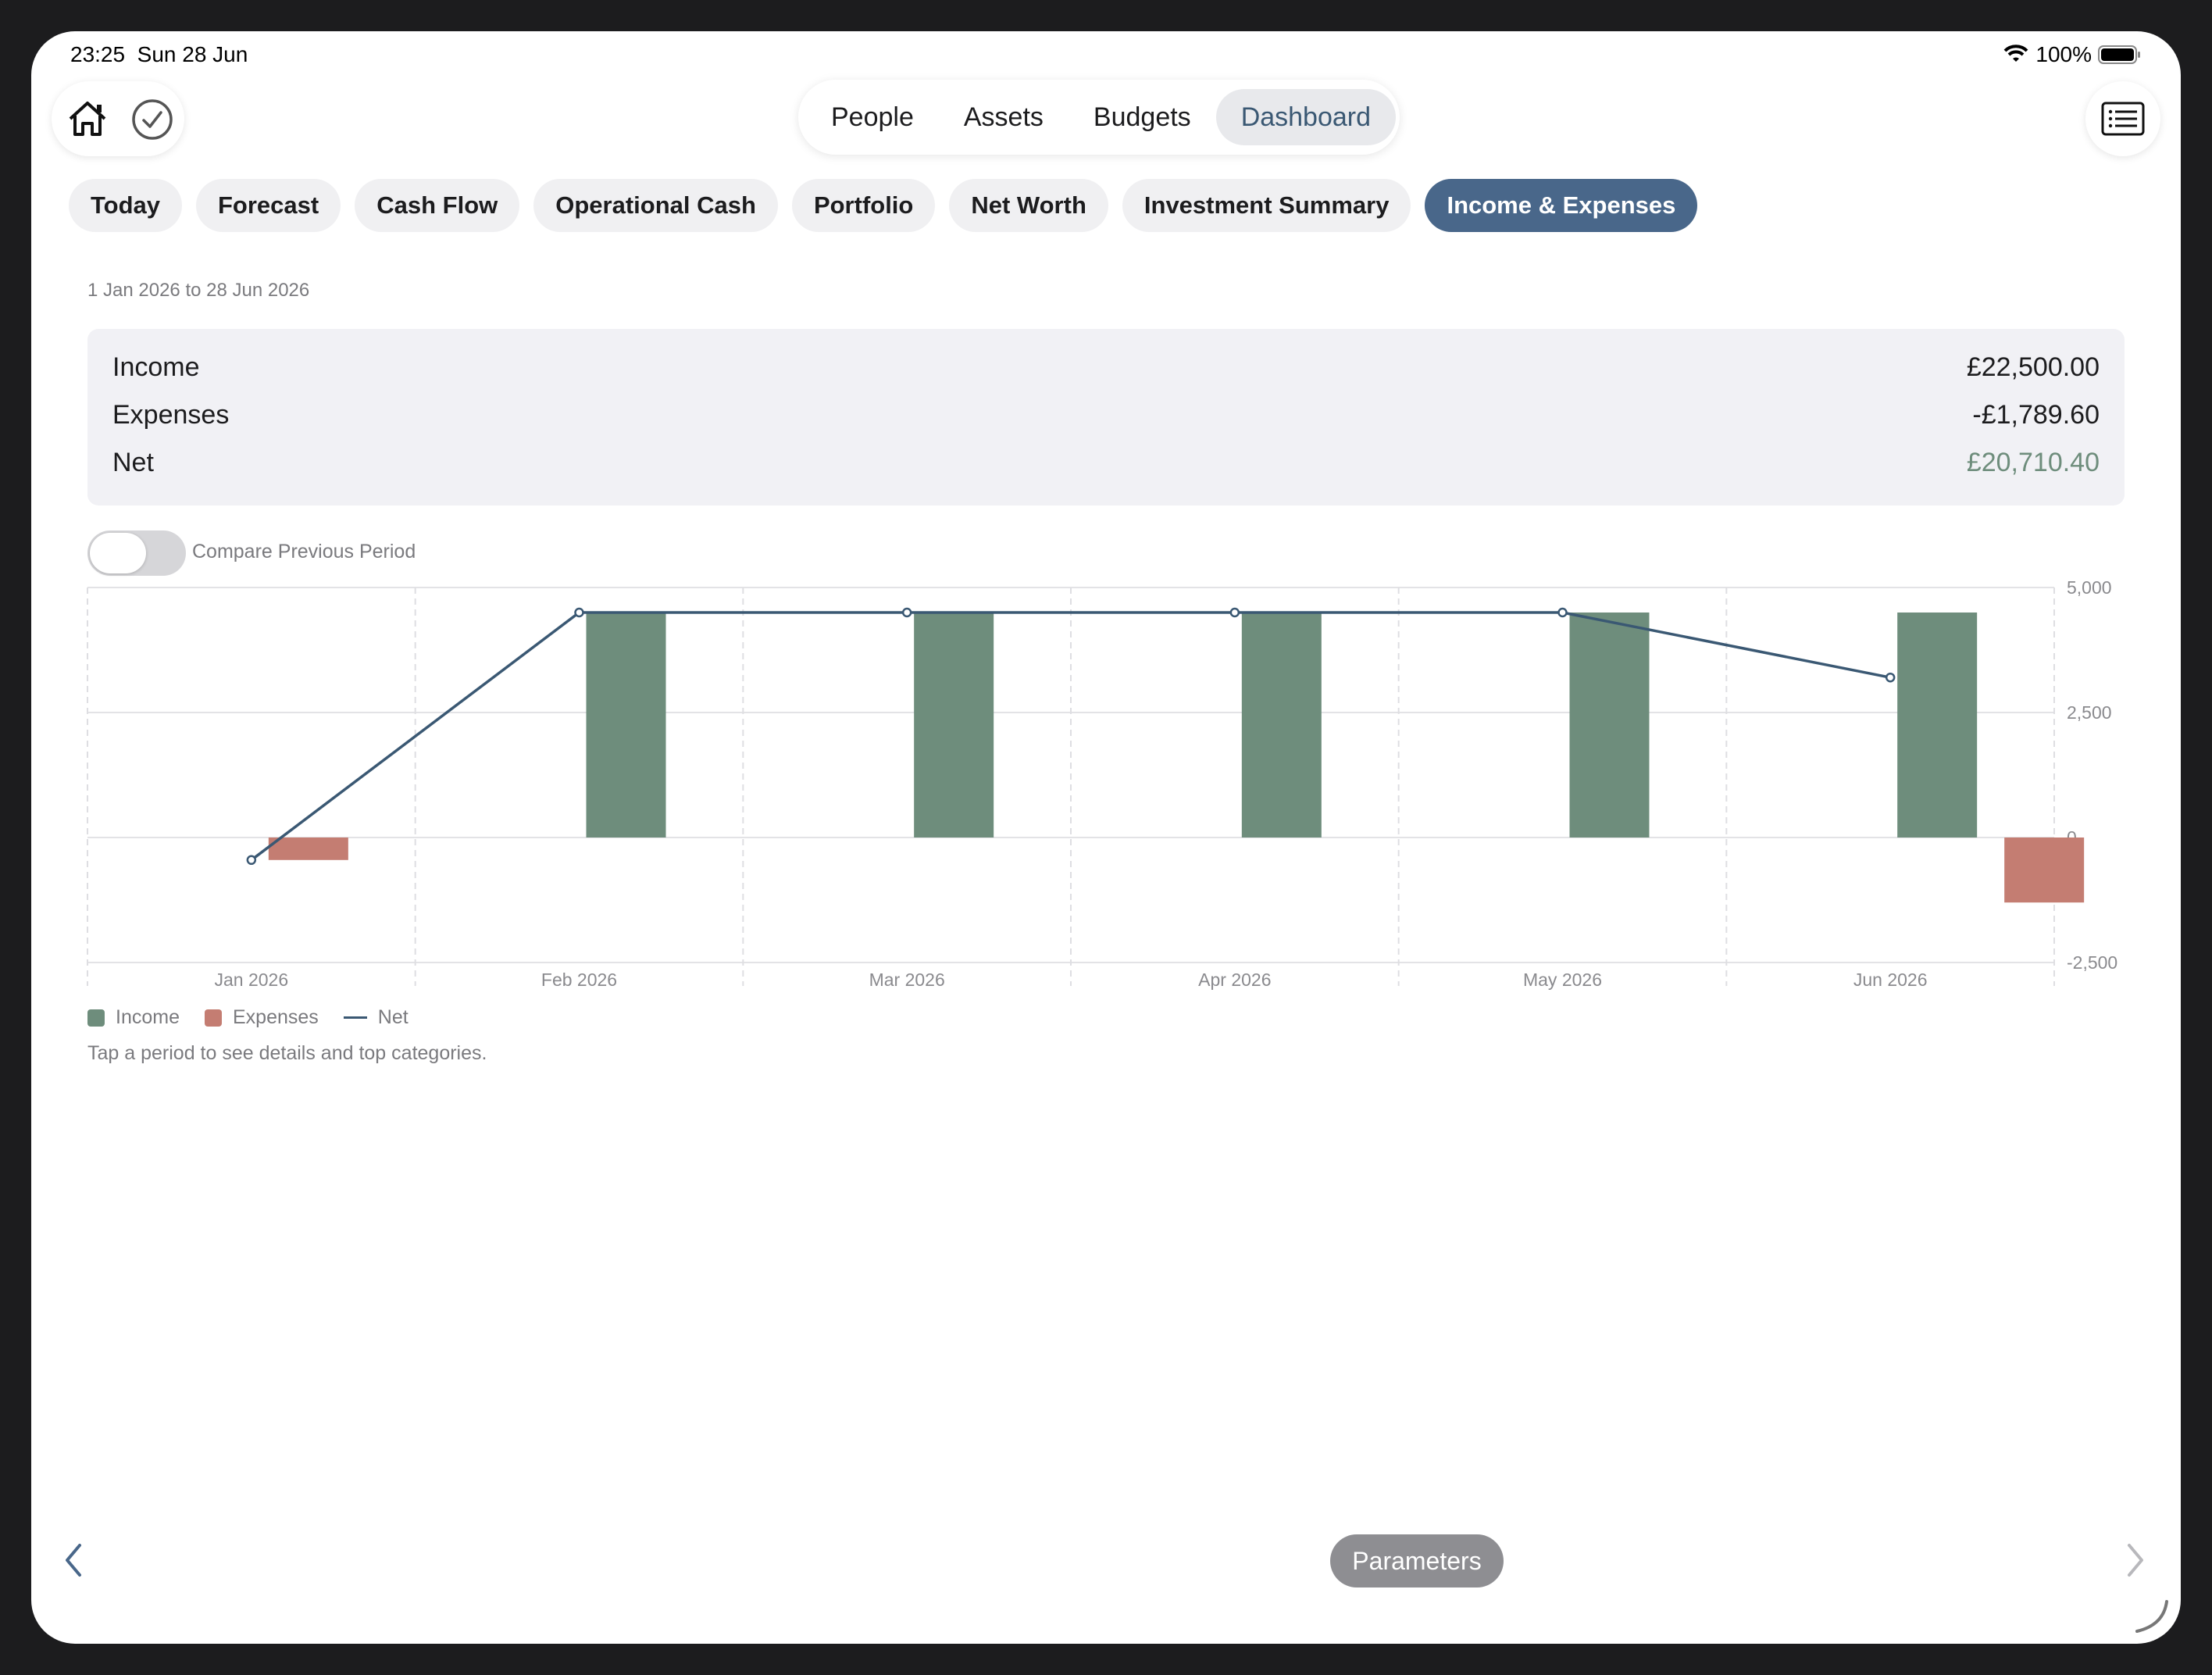  Describe the element at coordinates (1234, 980) in the screenshot. I see `x-tick-label: Apr 2026` at that location.